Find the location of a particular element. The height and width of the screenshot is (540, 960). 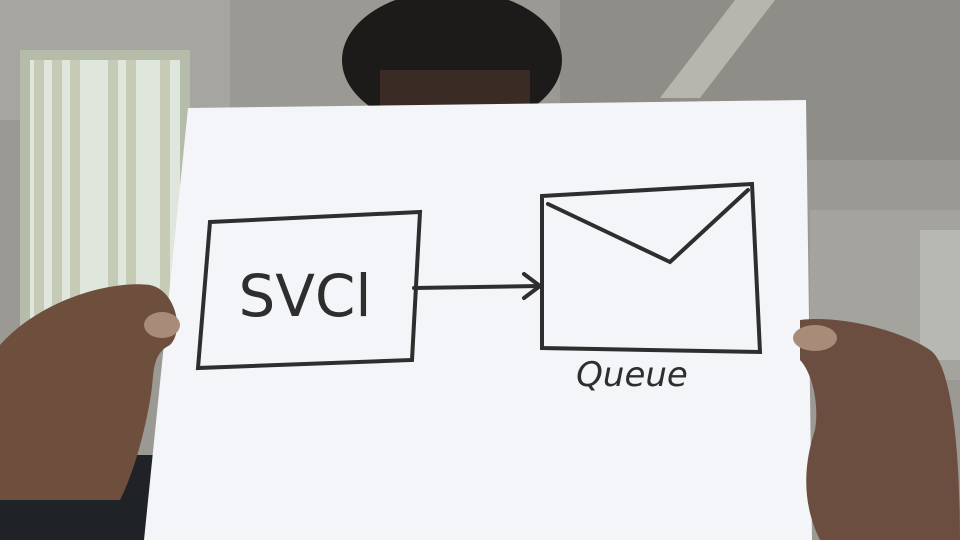

queue-caption: Queue is located at coordinates (632, 375).